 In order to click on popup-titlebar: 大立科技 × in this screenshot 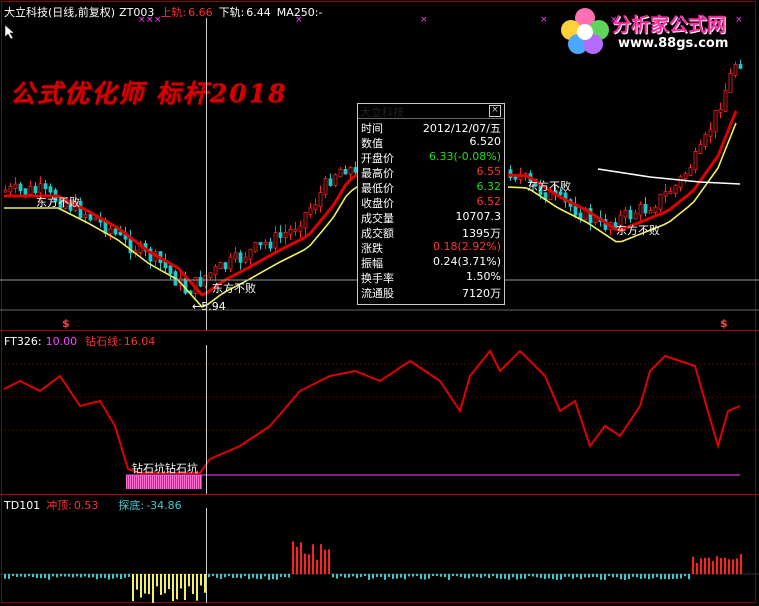, I will do `click(431, 111)`.